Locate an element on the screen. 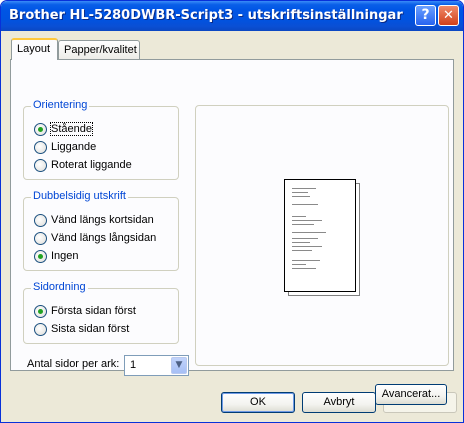 This screenshot has height=423, width=464. tab-label: Layout is located at coordinates (34, 49).